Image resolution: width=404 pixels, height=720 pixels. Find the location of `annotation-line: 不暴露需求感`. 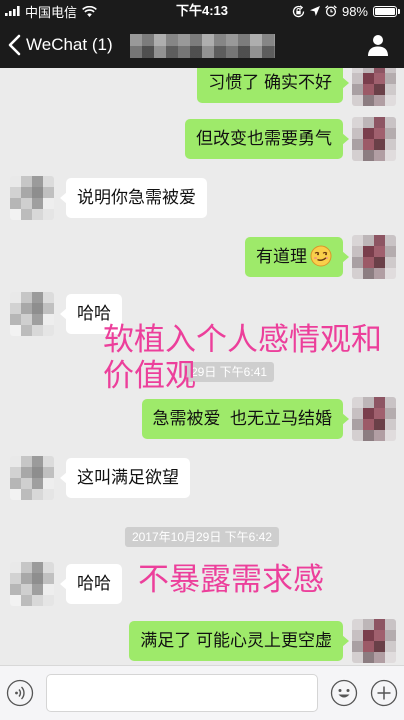

annotation-line: 不暴露需求感 is located at coordinates (231, 579).